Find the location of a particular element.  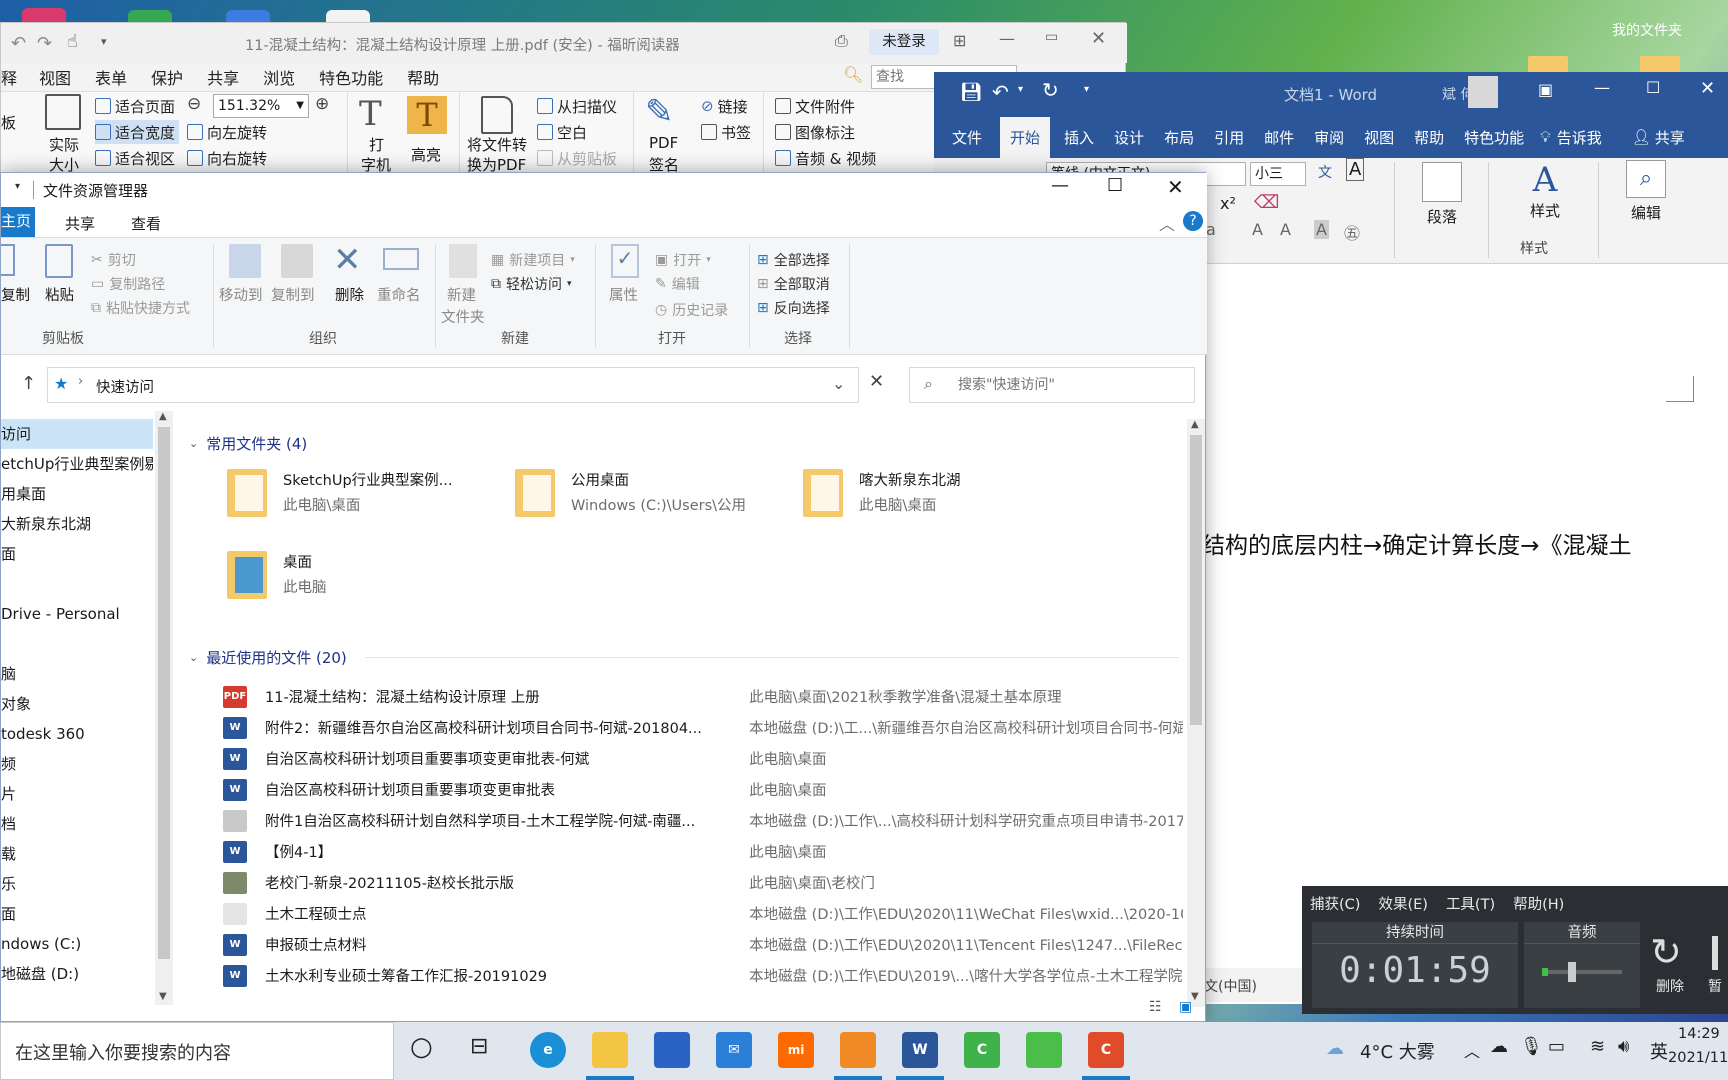

help-icon: ? is located at coordinates (1193, 221).